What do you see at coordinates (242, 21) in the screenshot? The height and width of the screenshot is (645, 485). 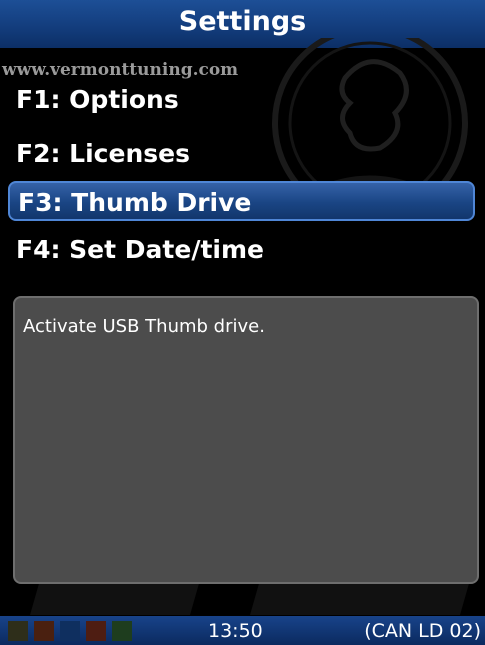 I see `page-title: Settings` at bounding box center [242, 21].